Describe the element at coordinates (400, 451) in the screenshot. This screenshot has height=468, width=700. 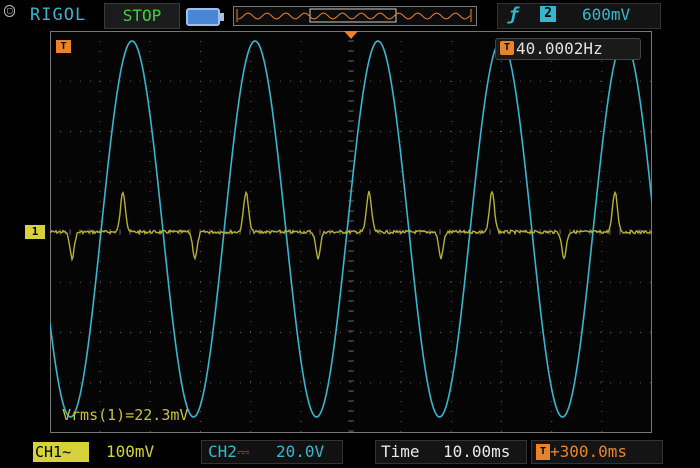
I see `time-label: Time` at that location.